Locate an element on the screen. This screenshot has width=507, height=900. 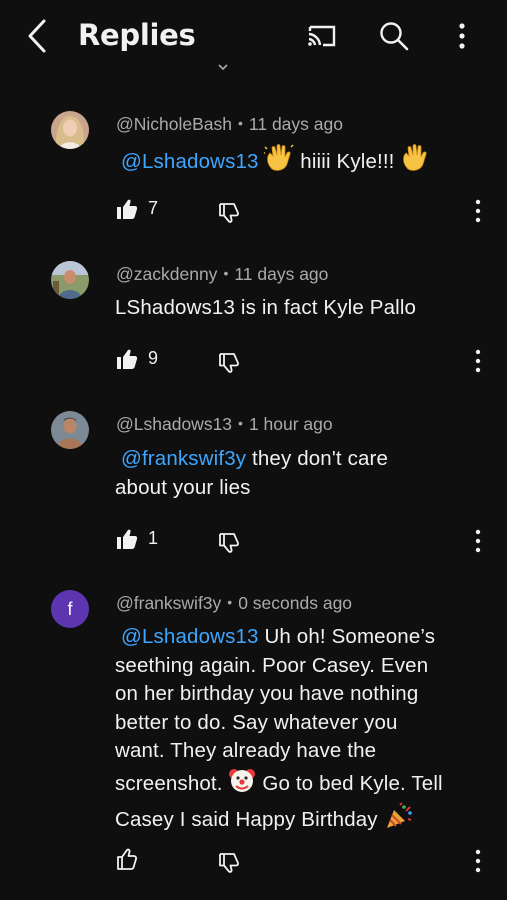
comment-author: @zackdenny is located at coordinates (166, 274).